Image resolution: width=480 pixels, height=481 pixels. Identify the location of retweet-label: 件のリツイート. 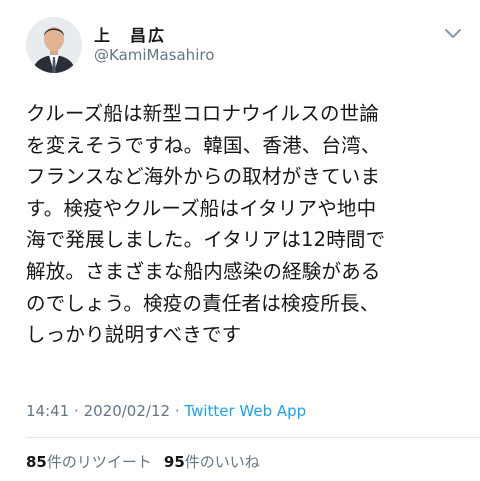
(99, 462).